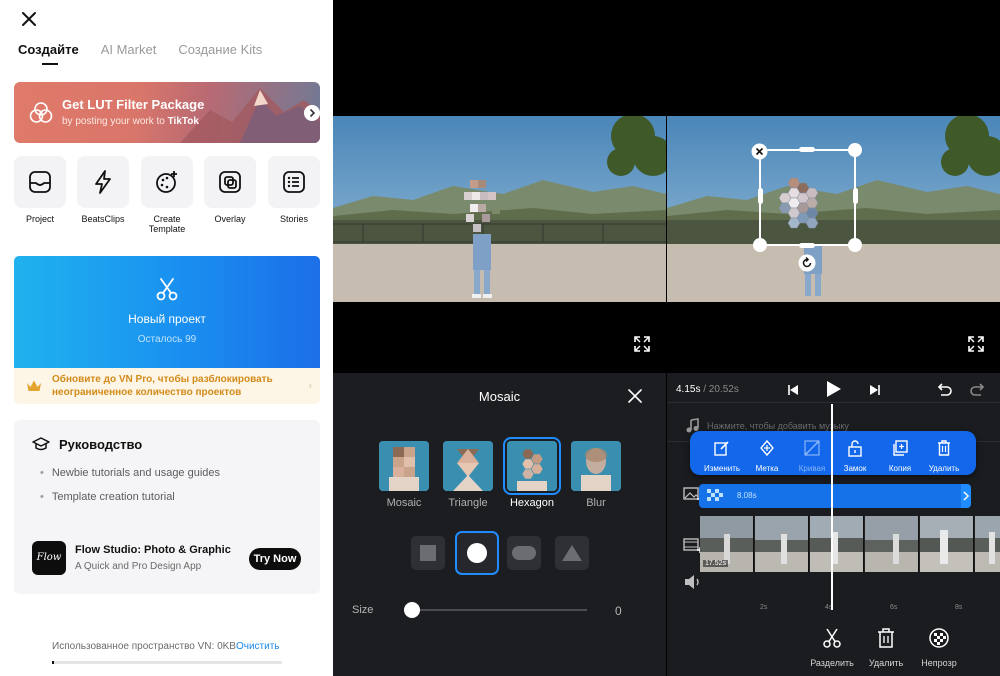  What do you see at coordinates (850, 607) in the screenshot?
I see `time-ruler: 2s 4s 6s 8s` at bounding box center [850, 607].